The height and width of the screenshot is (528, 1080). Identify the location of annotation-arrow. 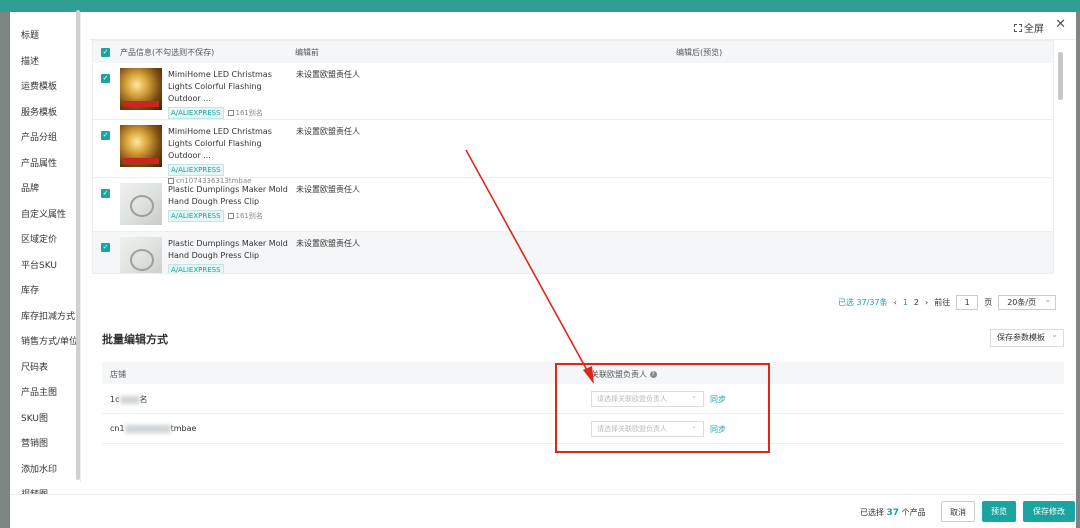
(529, 266).